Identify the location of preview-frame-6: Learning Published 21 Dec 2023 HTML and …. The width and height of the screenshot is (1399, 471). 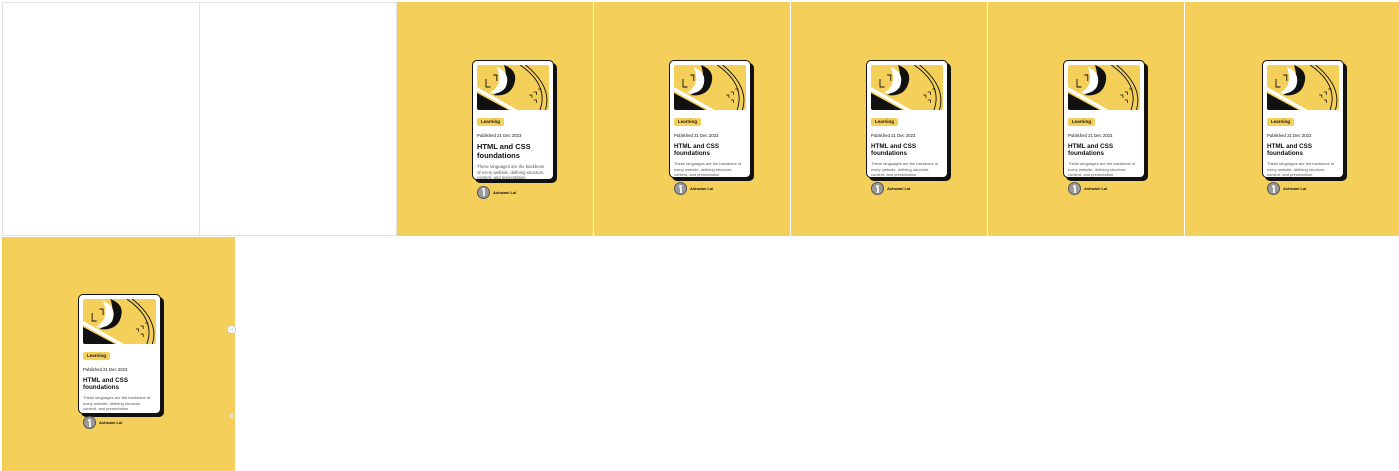
(118, 354).